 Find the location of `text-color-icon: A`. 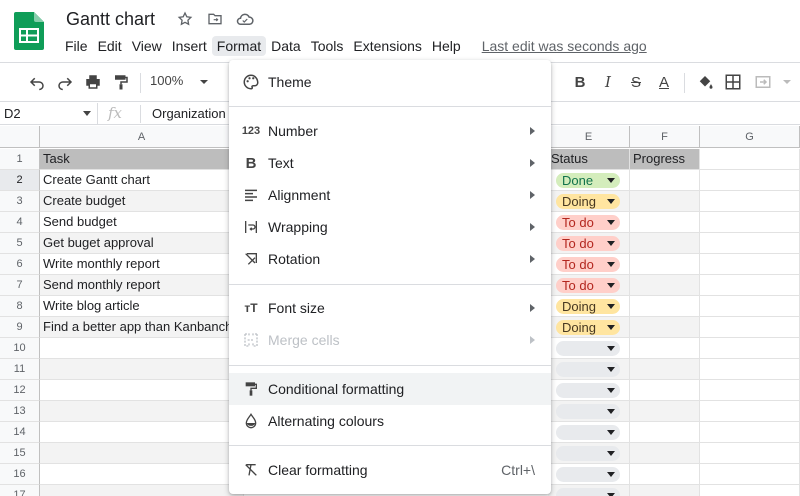

text-color-icon: A is located at coordinates (664, 82).